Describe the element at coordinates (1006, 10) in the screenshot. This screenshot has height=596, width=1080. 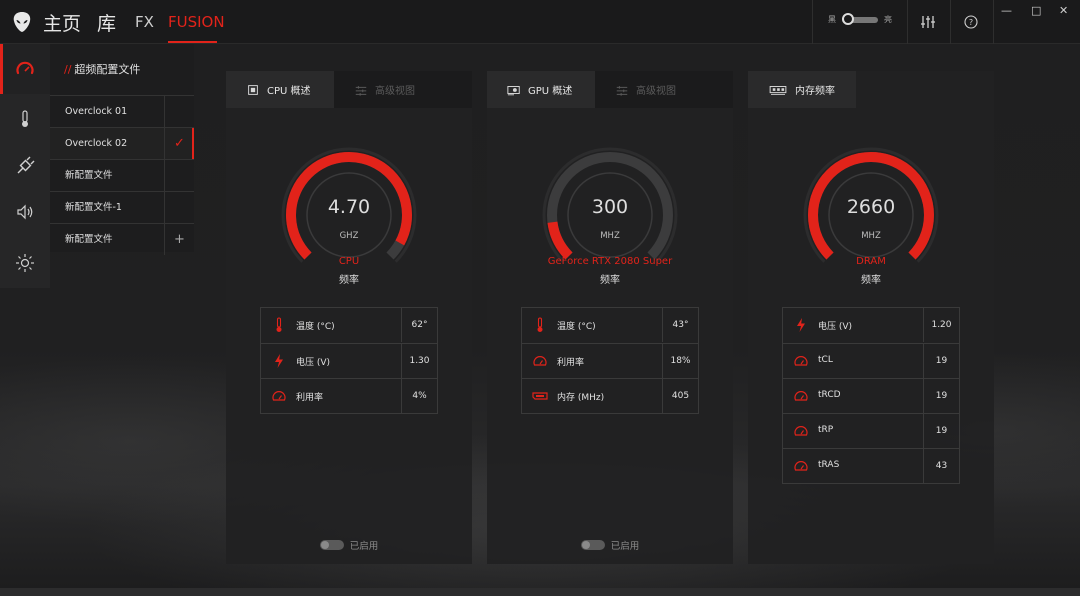
I see `minimize-icon: —` at that location.